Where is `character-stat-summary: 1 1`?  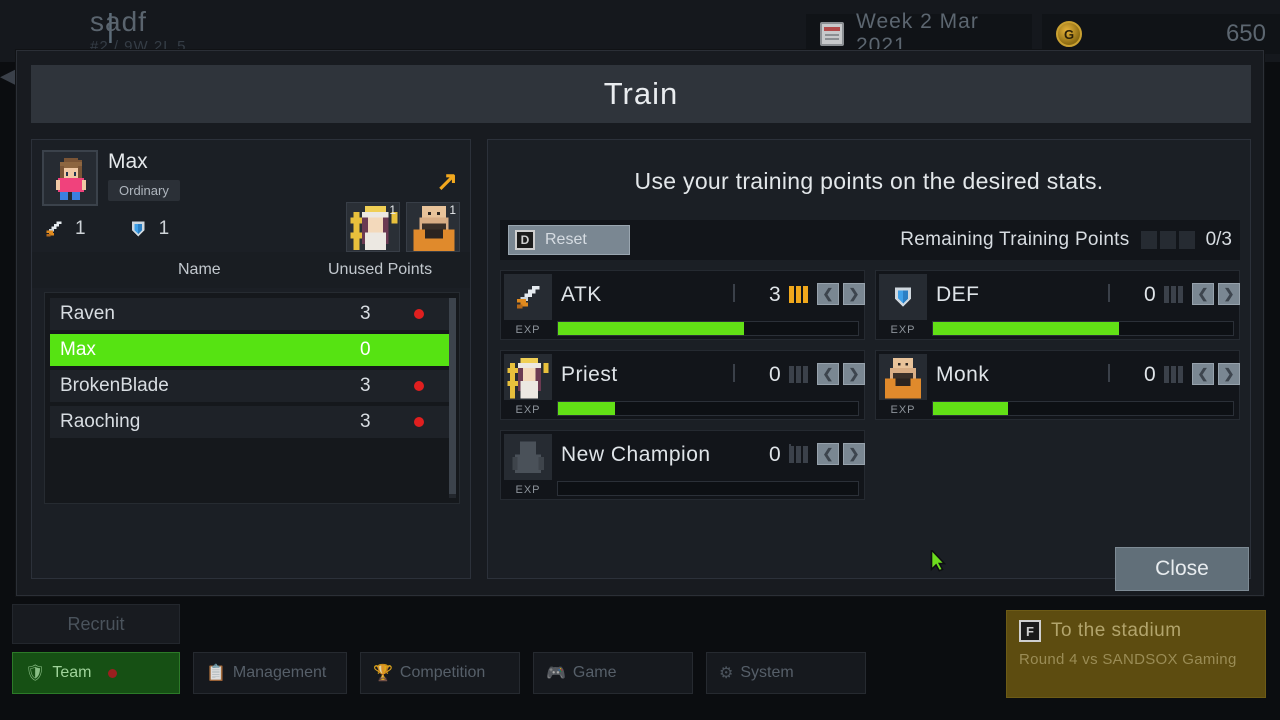
character-stat-summary: 1 1 is located at coordinates (106, 229).